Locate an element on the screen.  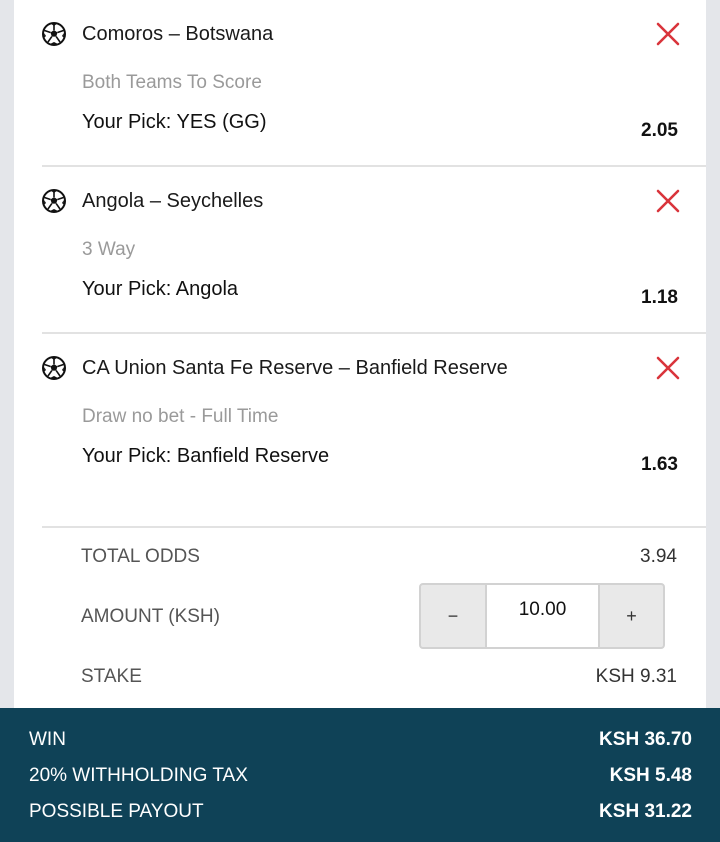
amount-input is located at coordinates (542, 616).